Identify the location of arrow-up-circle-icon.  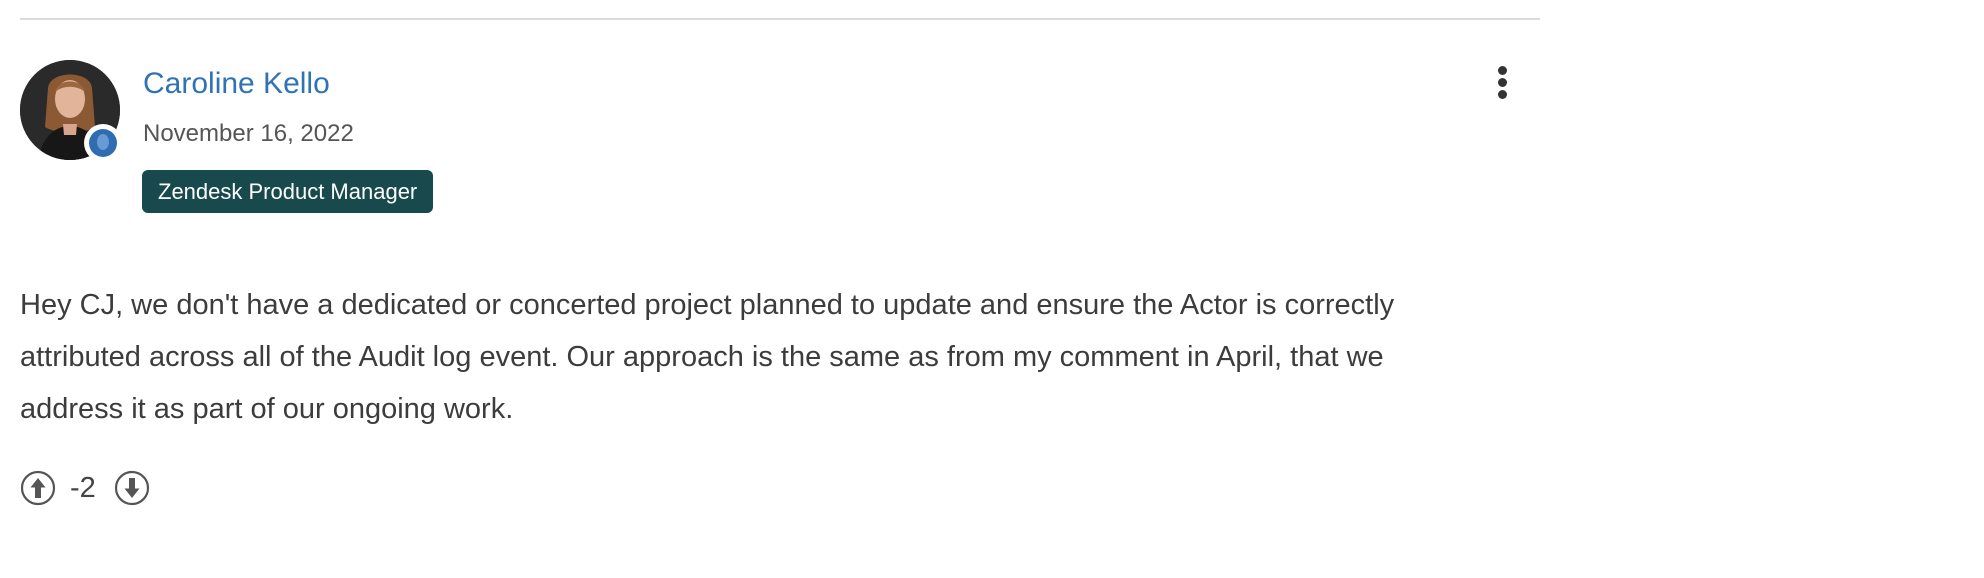
(38, 488).